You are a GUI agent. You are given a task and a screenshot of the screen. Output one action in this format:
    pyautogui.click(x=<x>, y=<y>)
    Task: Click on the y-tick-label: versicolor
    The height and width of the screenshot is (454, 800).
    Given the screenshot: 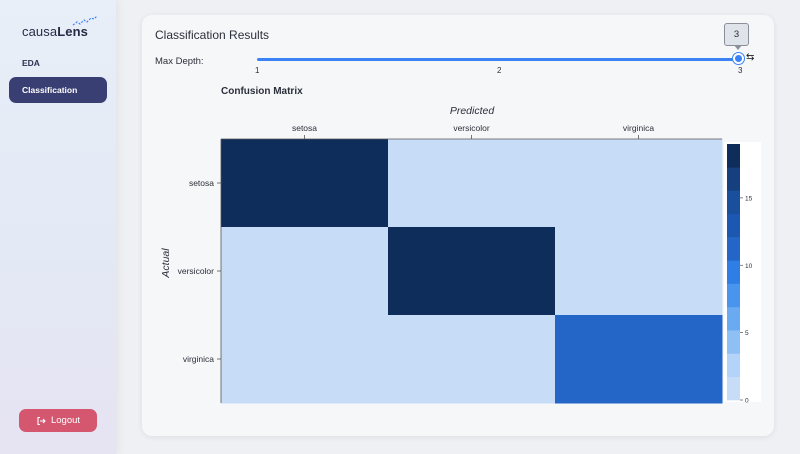 What is the action you would take?
    pyautogui.click(x=196, y=271)
    